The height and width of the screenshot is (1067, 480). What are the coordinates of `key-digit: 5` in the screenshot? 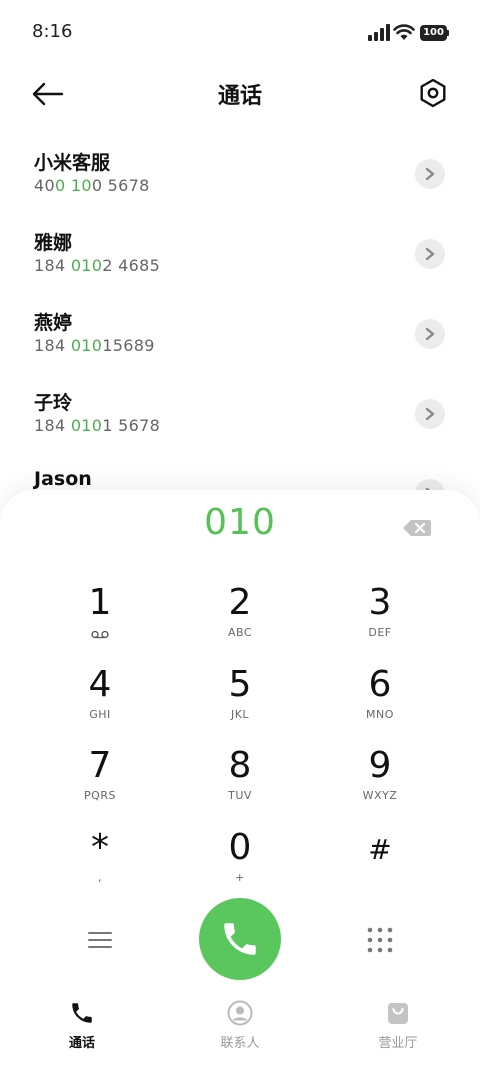 It's located at (240, 684).